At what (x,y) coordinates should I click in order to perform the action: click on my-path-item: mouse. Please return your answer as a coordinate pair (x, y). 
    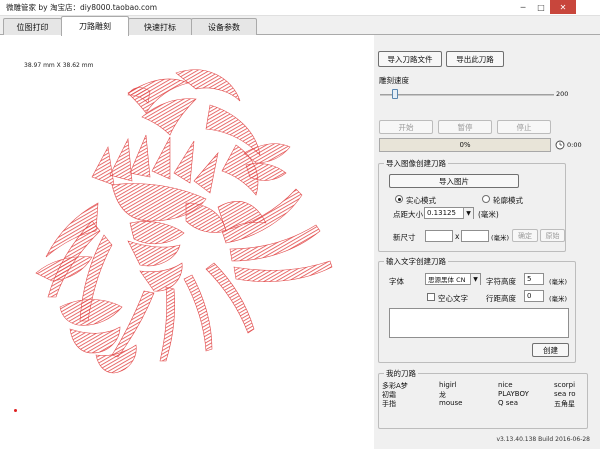
    Looking at the image, I should click on (468, 403).